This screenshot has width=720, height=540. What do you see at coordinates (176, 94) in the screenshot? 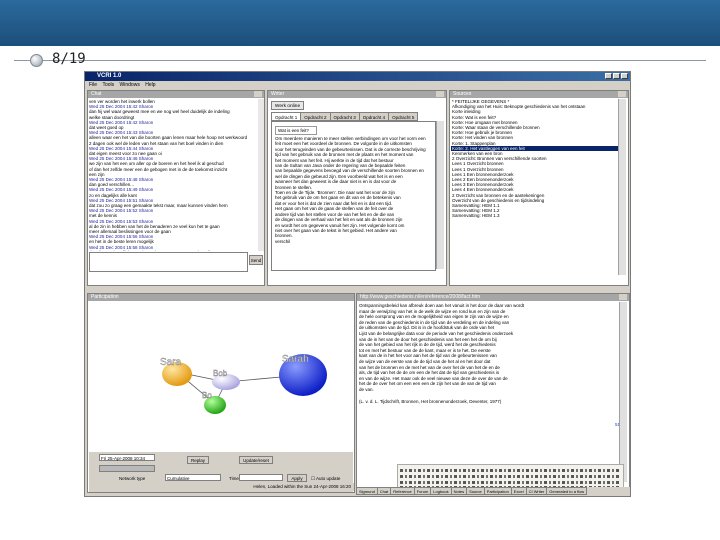
I see `chat-panel-title: Chat` at bounding box center [176, 94].